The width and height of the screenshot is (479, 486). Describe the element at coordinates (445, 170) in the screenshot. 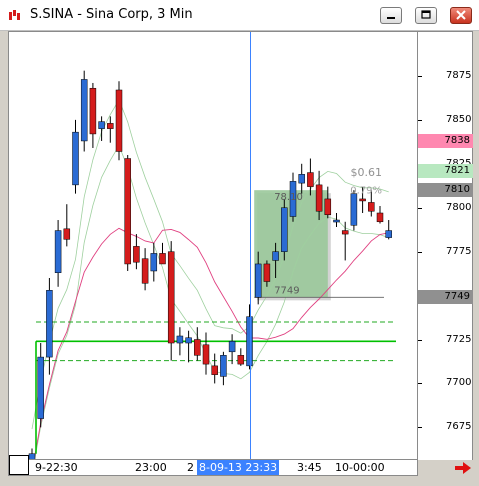

I see `price-badge: 7821` at that location.